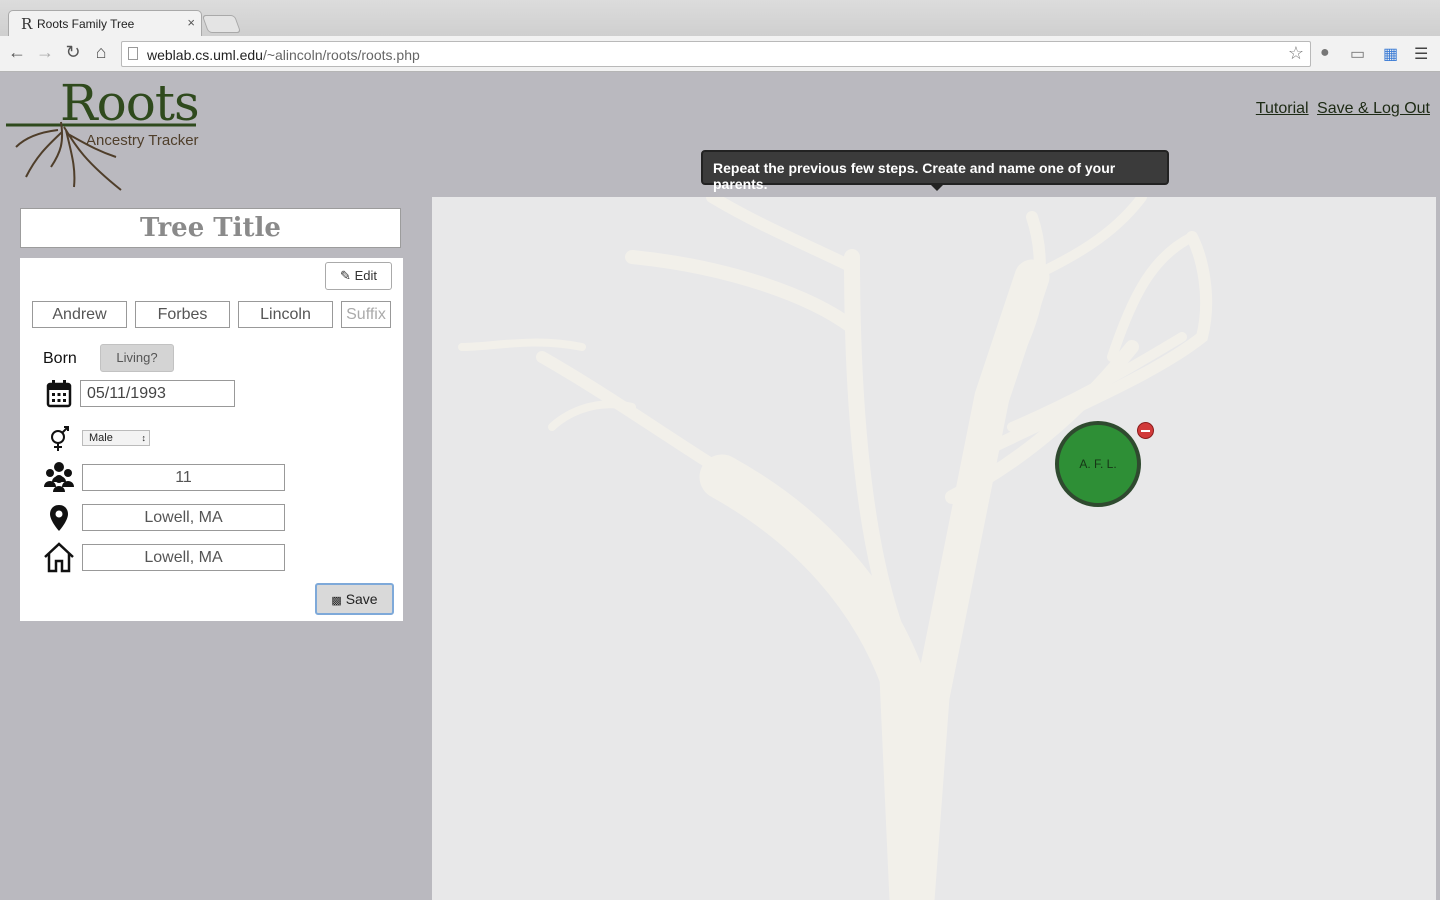 The height and width of the screenshot is (900, 1440). I want to click on page-icon, so click(133, 53).